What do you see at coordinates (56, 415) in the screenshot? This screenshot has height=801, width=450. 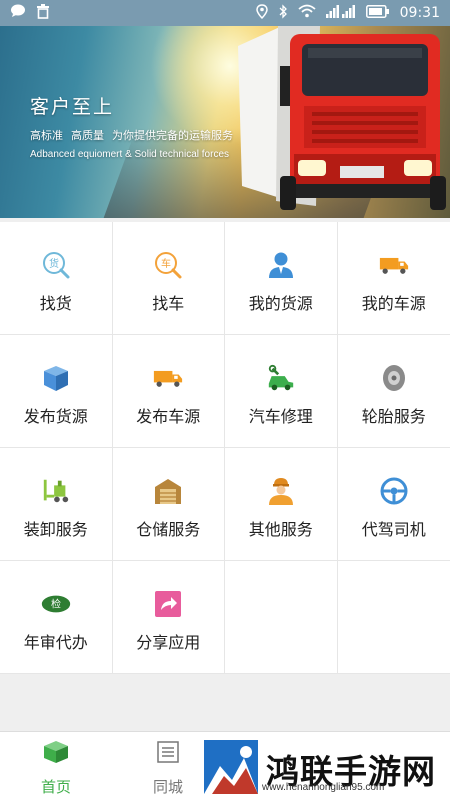 I see `grid-item-label: 发布货源` at bounding box center [56, 415].